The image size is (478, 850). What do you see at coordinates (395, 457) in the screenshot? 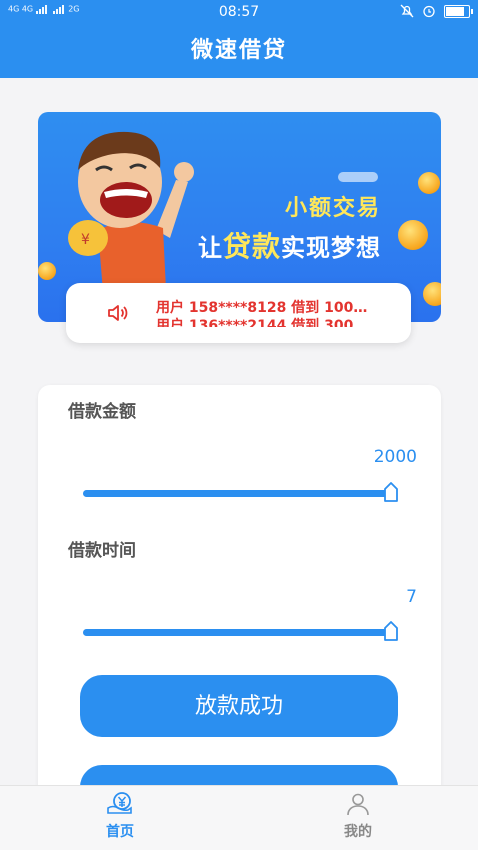
I see `amount-value: 2000` at bounding box center [395, 457].